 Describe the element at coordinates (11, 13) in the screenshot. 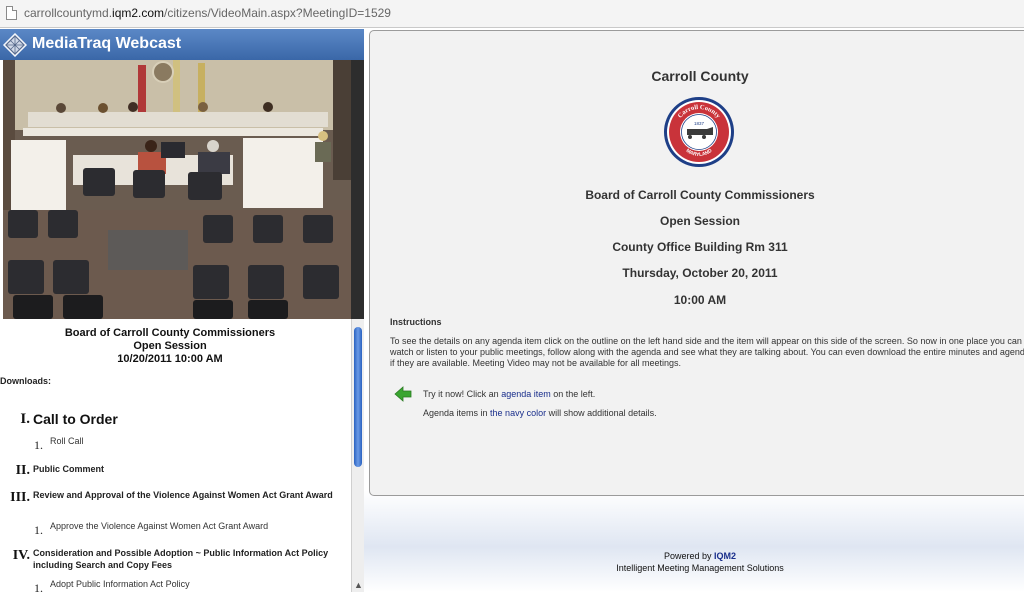

I see `page-icon` at that location.